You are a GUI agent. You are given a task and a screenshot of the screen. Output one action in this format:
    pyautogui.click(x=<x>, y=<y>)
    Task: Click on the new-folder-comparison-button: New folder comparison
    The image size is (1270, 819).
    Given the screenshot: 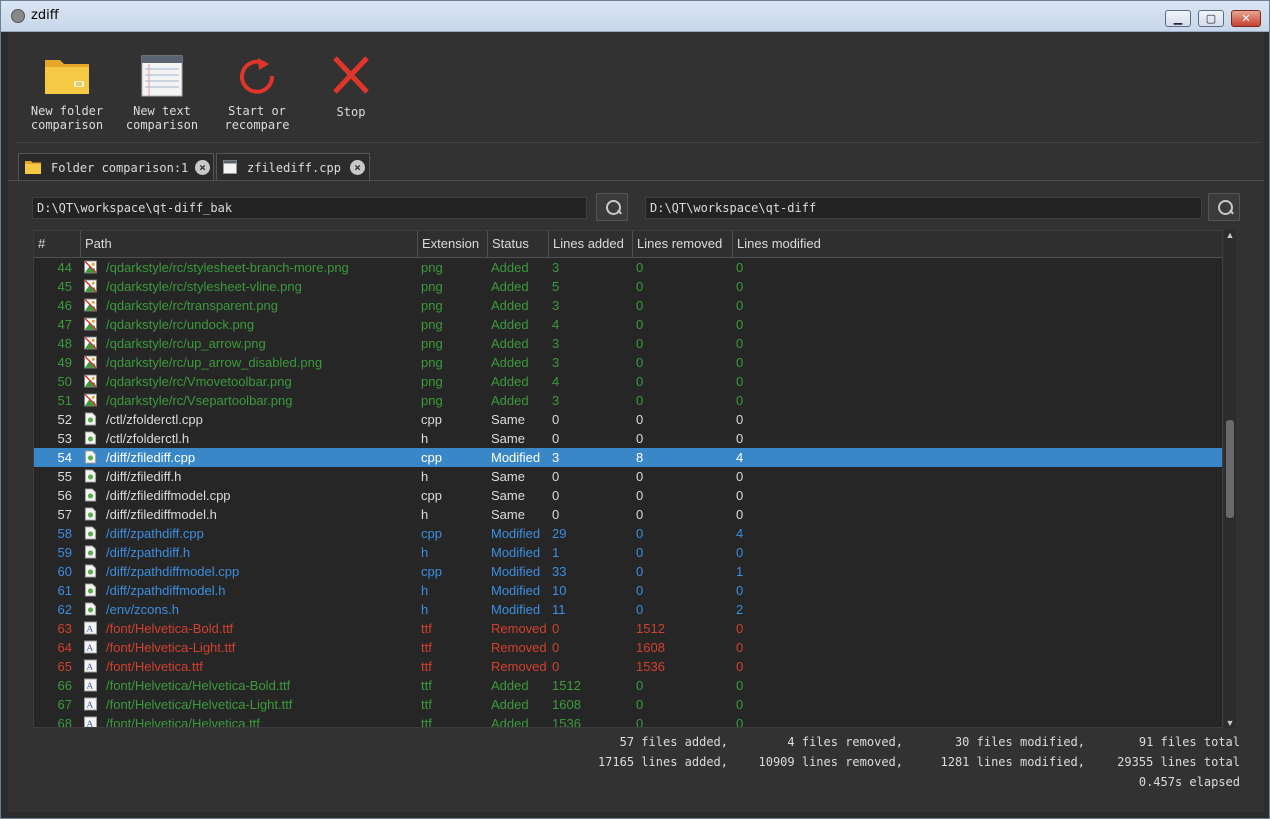 What is the action you would take?
    pyautogui.click(x=67, y=93)
    